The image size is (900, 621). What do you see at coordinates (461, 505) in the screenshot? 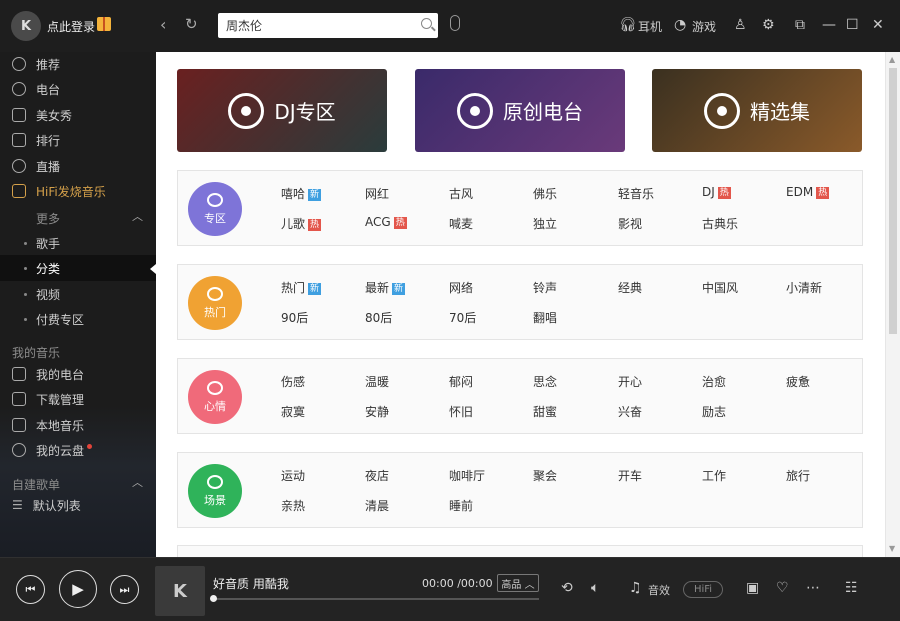
I see `category-tag: 睡前` at bounding box center [461, 505].